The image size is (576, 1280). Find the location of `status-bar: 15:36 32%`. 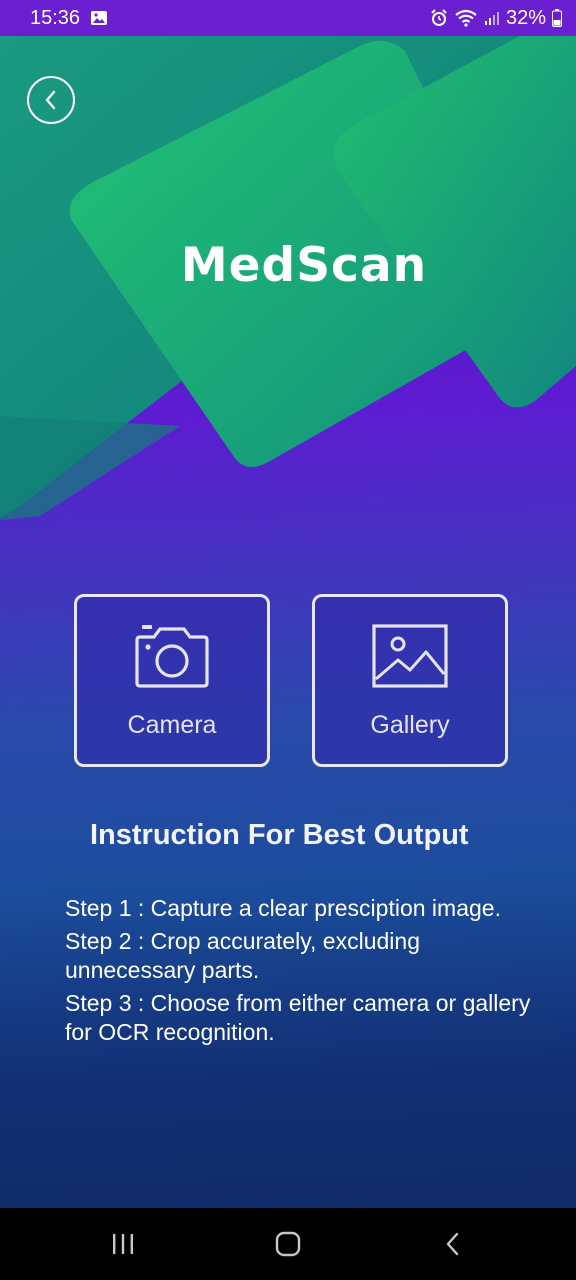

status-bar: 15:36 32% is located at coordinates (288, 18).